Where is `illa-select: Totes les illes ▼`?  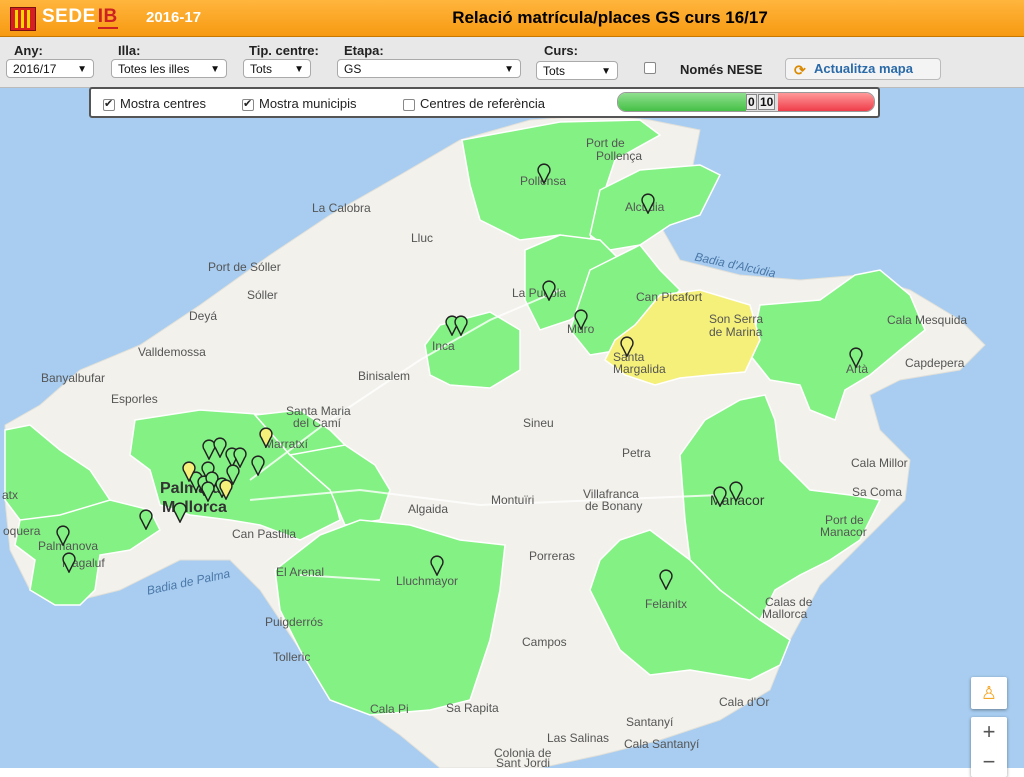
illa-select: Totes les illes ▼ is located at coordinates (169, 68).